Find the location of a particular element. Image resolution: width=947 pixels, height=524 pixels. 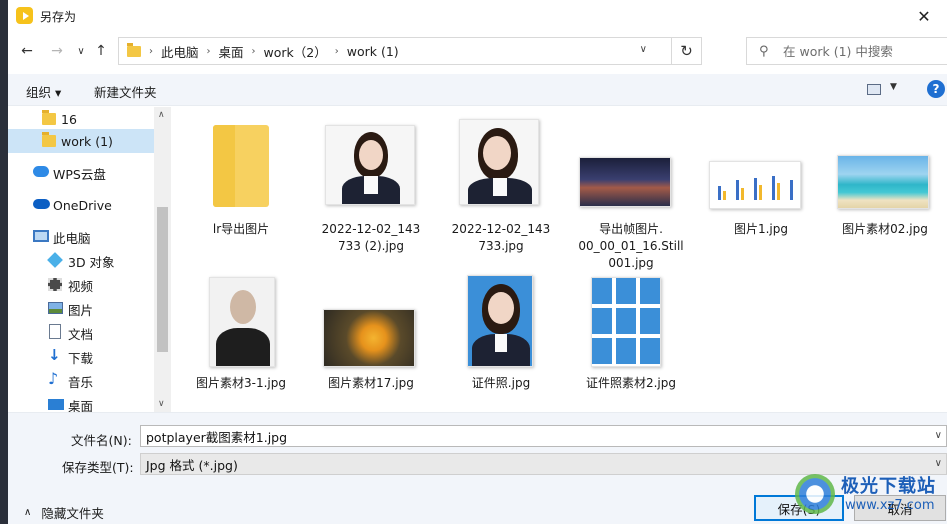

sidebar-item-onedrive: OneDrive is located at coordinates (81, 205).